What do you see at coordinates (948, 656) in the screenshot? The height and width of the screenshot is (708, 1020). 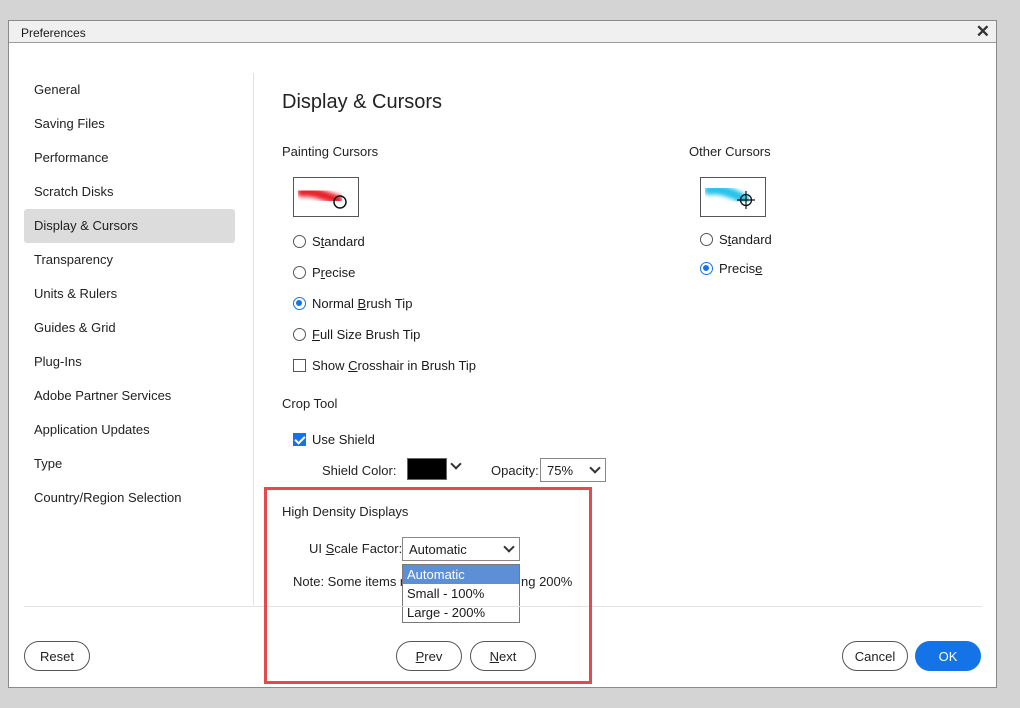 I see `ok-button: OK` at bounding box center [948, 656].